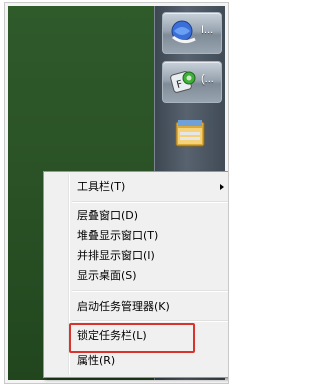 The width and height of the screenshot is (320, 388). Describe the element at coordinates (96, 360) in the screenshot. I see `menu-item-label: 属性(R)` at that location.